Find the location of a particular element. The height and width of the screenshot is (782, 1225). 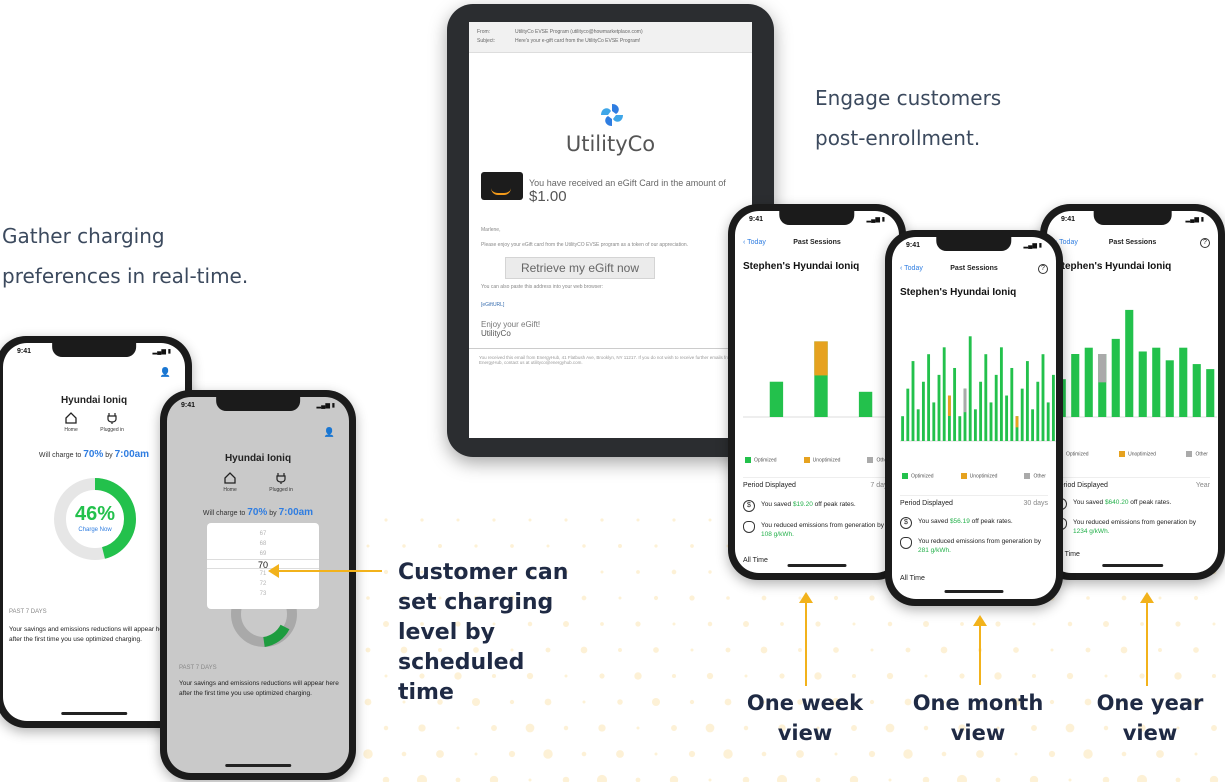

percent-picker: 67 68 69 70 71 72 73 is located at coordinates (263, 566).